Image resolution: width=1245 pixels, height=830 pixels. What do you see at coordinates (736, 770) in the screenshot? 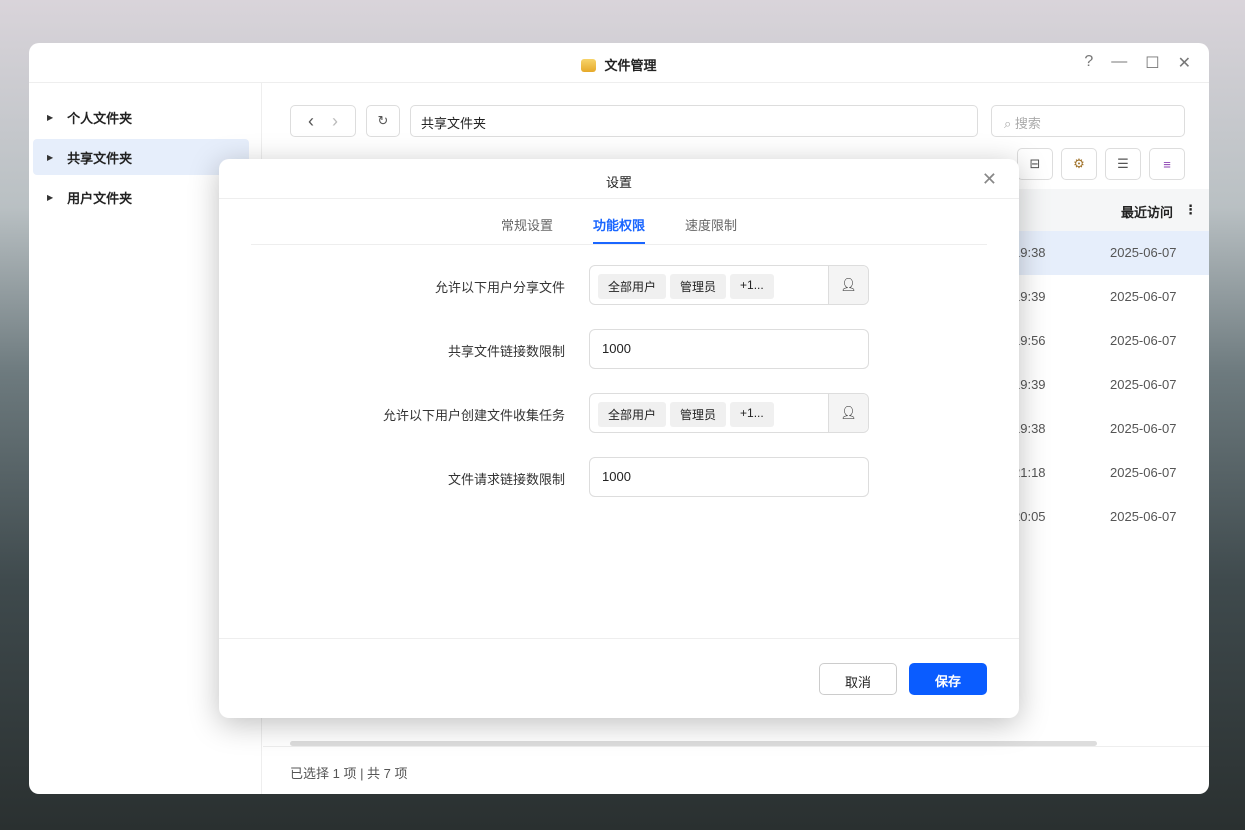
I see `status-bar: 已选择 1 项 | 共 7 项` at bounding box center [736, 770].